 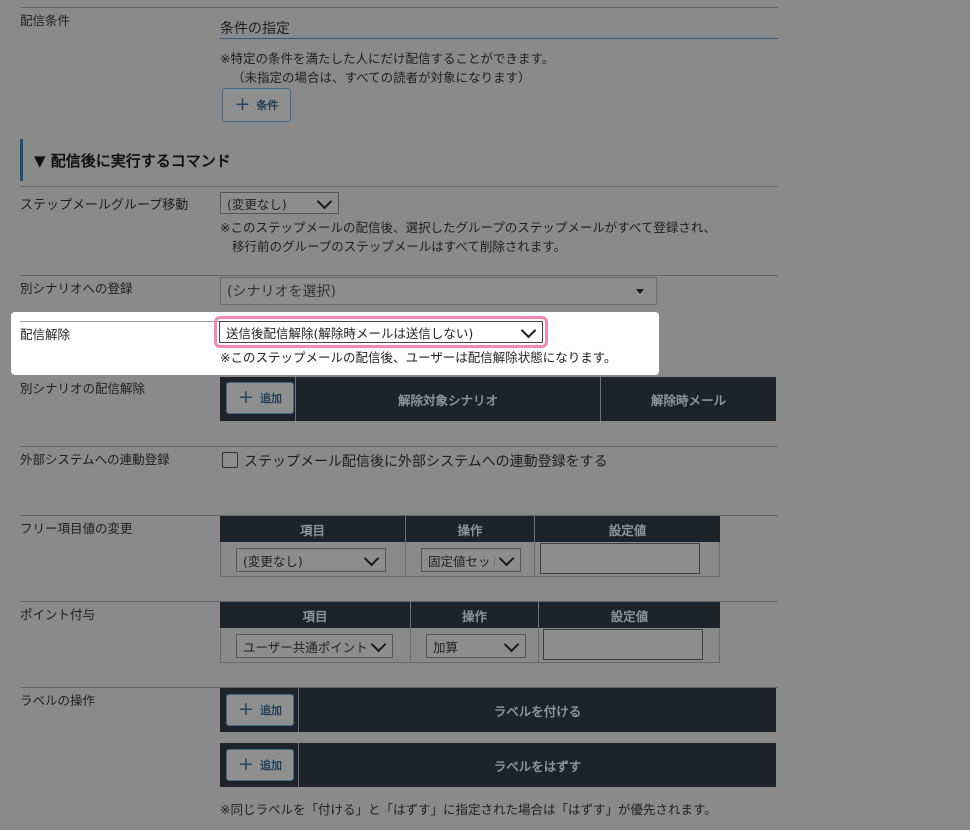 I want to click on free-item-value-input, so click(x=620, y=558).